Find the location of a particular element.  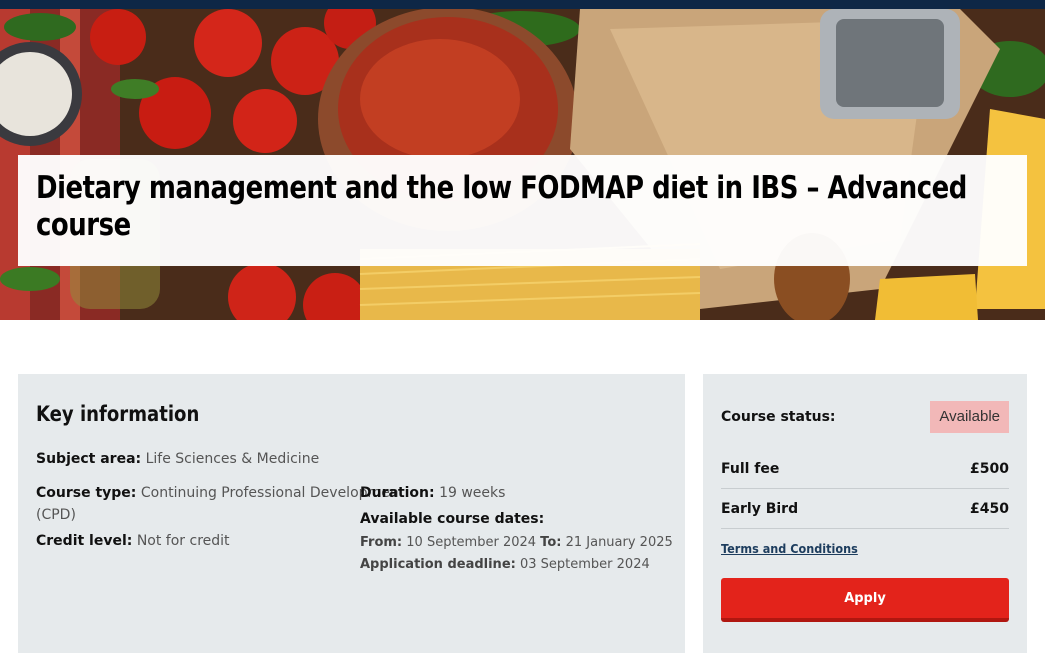

early-bird-label: Early Bird is located at coordinates (760, 509).